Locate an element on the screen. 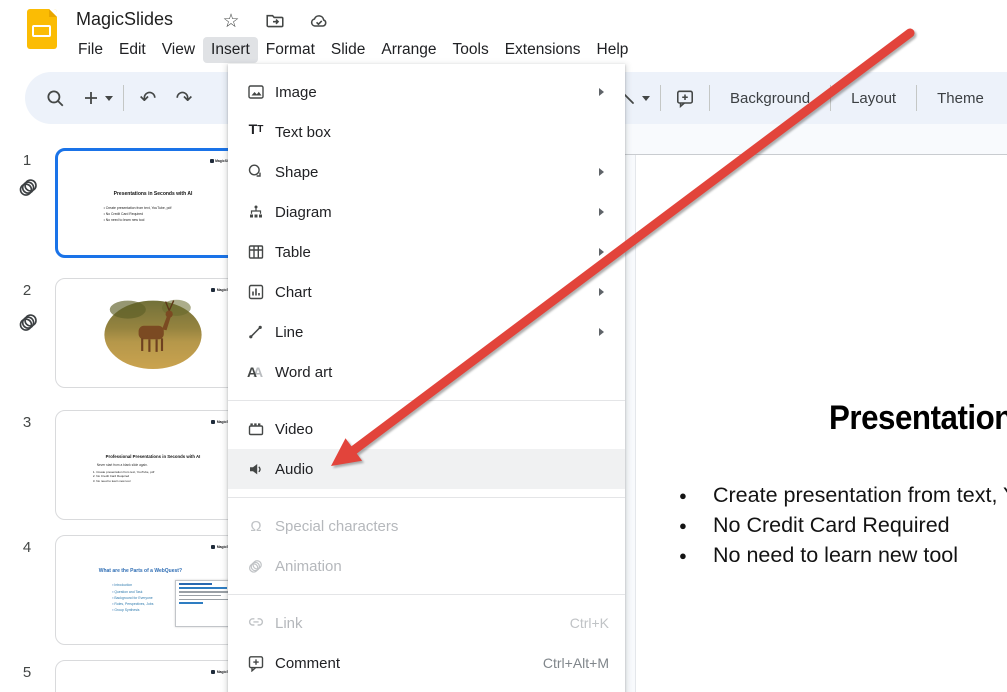 This screenshot has height=692, width=1007. menu-slide: Slide is located at coordinates (348, 50).